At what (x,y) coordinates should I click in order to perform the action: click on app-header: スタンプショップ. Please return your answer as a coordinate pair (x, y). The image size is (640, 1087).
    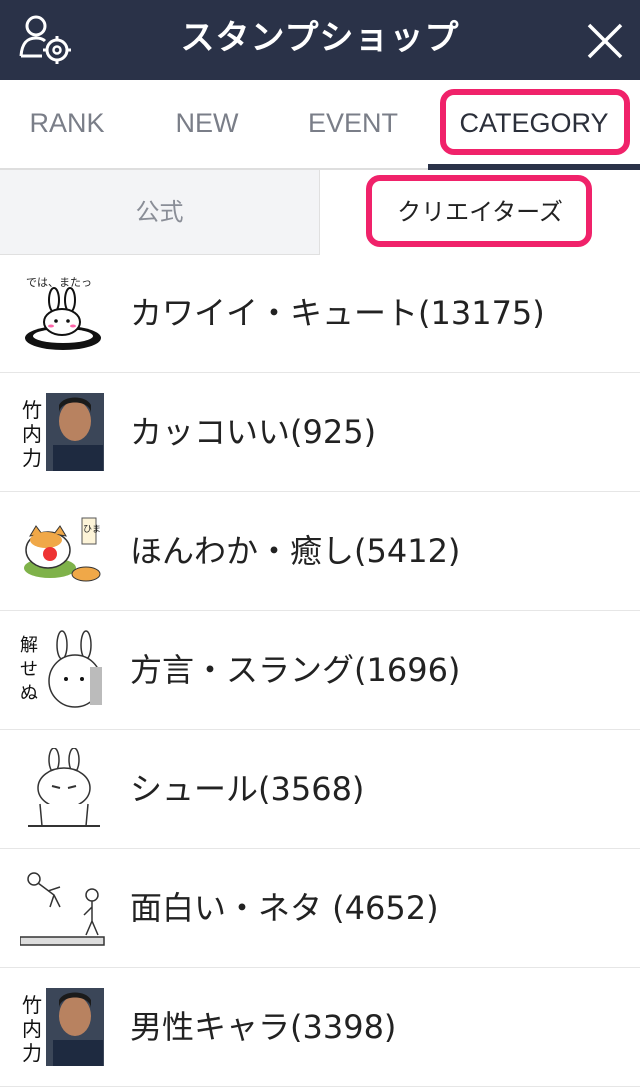
    Looking at the image, I should click on (320, 40).